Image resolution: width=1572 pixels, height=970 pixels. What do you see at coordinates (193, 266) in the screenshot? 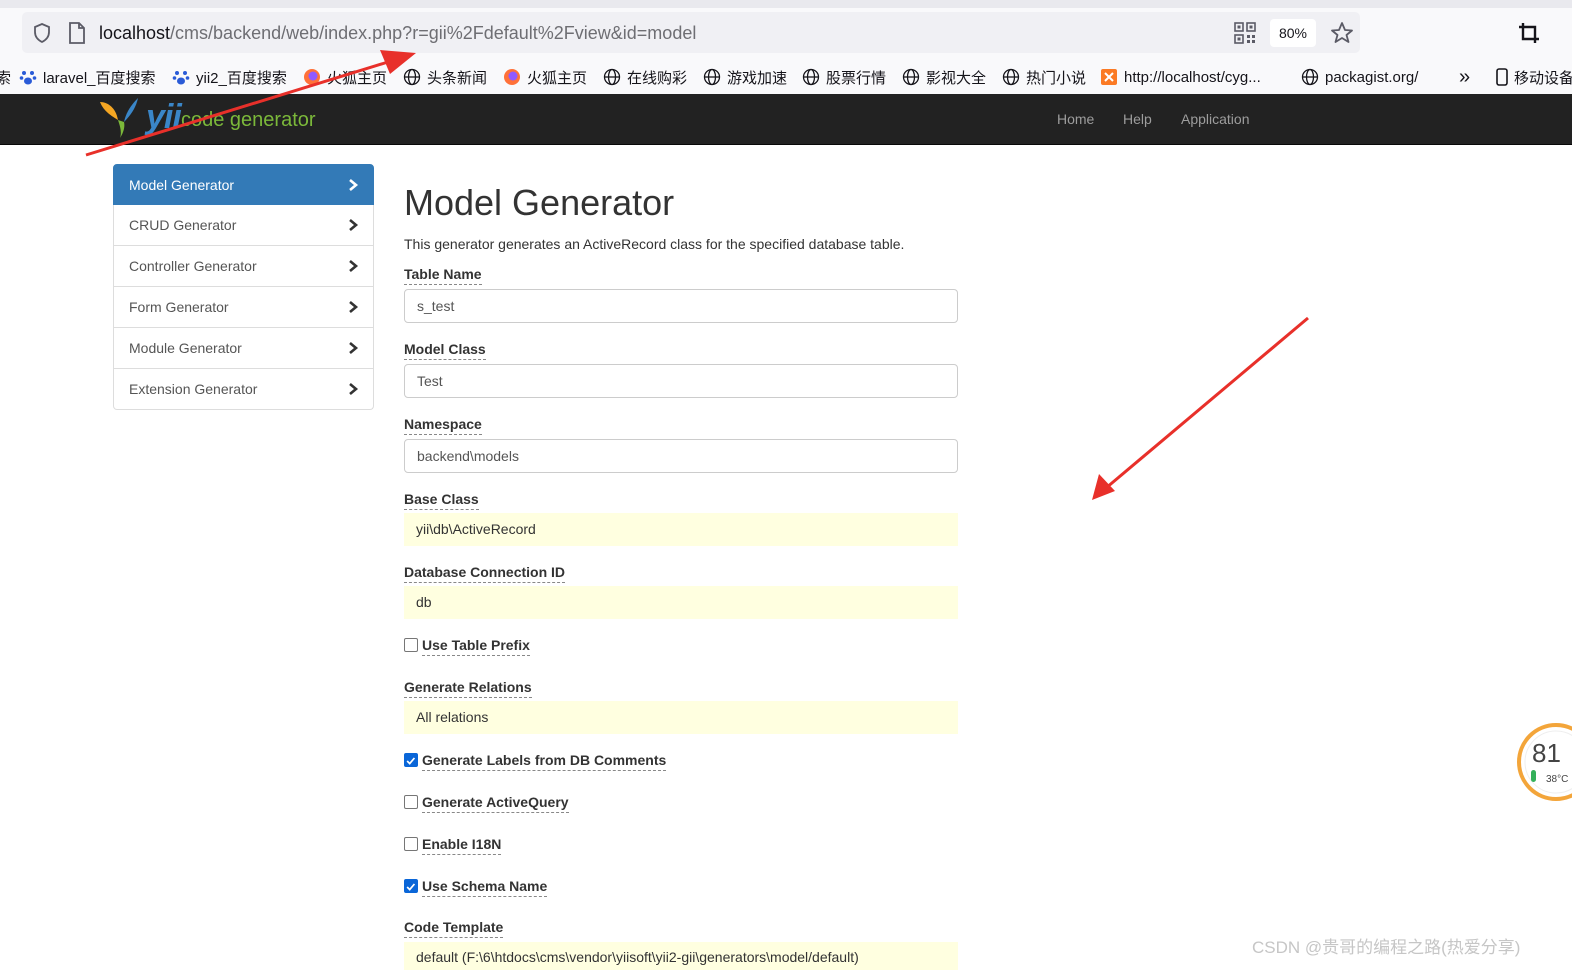
I see `sidebar-item-label: Controller Generator` at bounding box center [193, 266].